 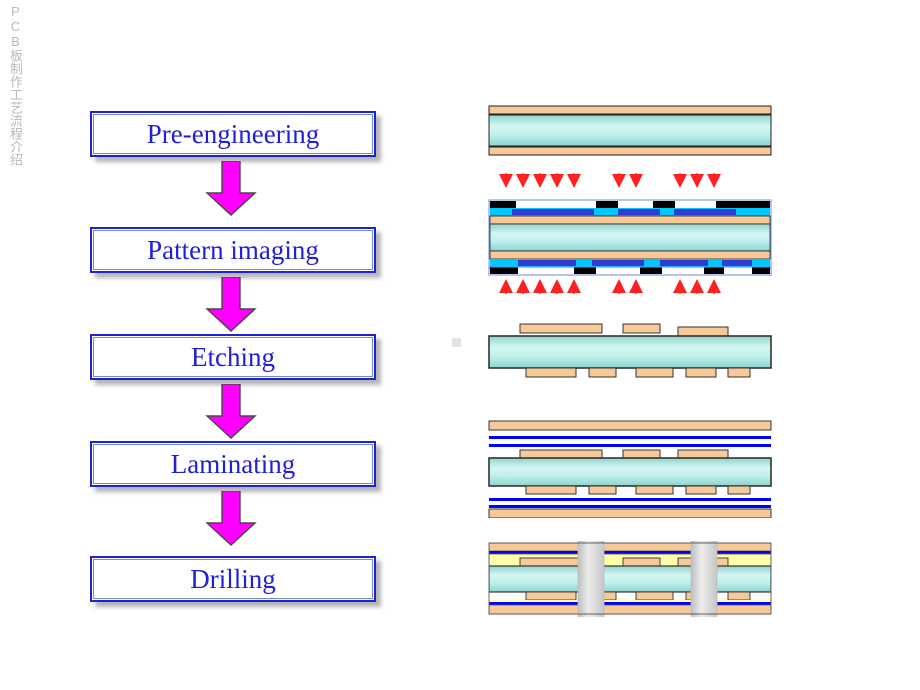 What do you see at coordinates (630, 131) in the screenshot?
I see `diagram-copper-clad-laminate` at bounding box center [630, 131].